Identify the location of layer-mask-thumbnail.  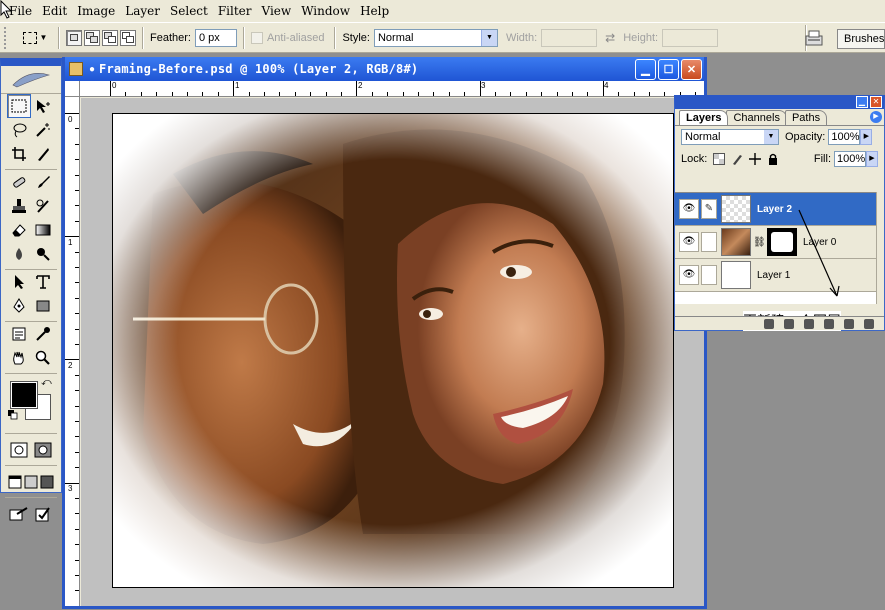
(782, 242).